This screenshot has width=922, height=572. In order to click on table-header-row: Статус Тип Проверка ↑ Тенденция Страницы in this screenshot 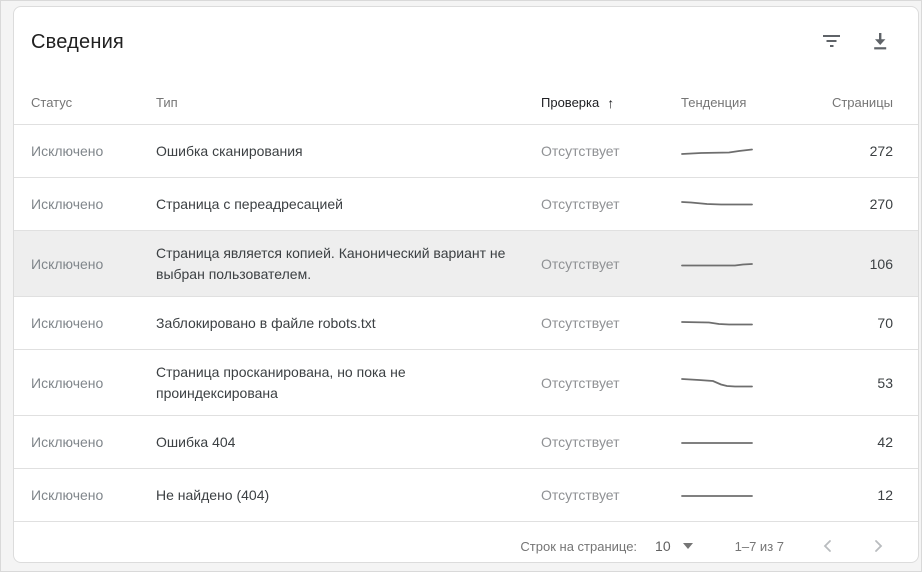, I will do `click(466, 103)`.